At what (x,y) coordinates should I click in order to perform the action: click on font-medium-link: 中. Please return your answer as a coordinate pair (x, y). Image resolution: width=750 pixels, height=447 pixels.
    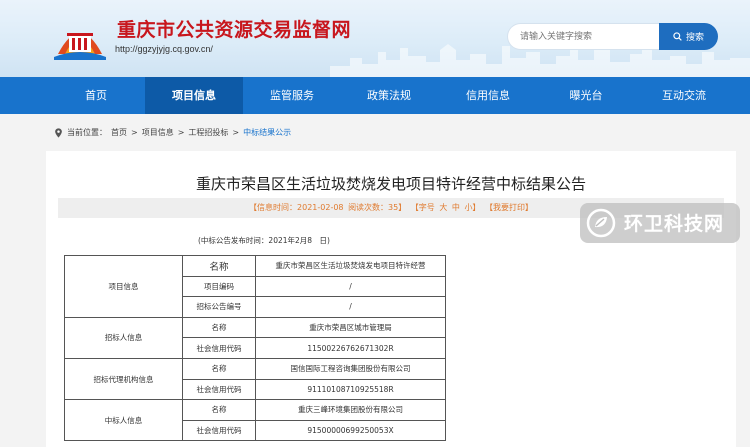
    Looking at the image, I should click on (456, 207).